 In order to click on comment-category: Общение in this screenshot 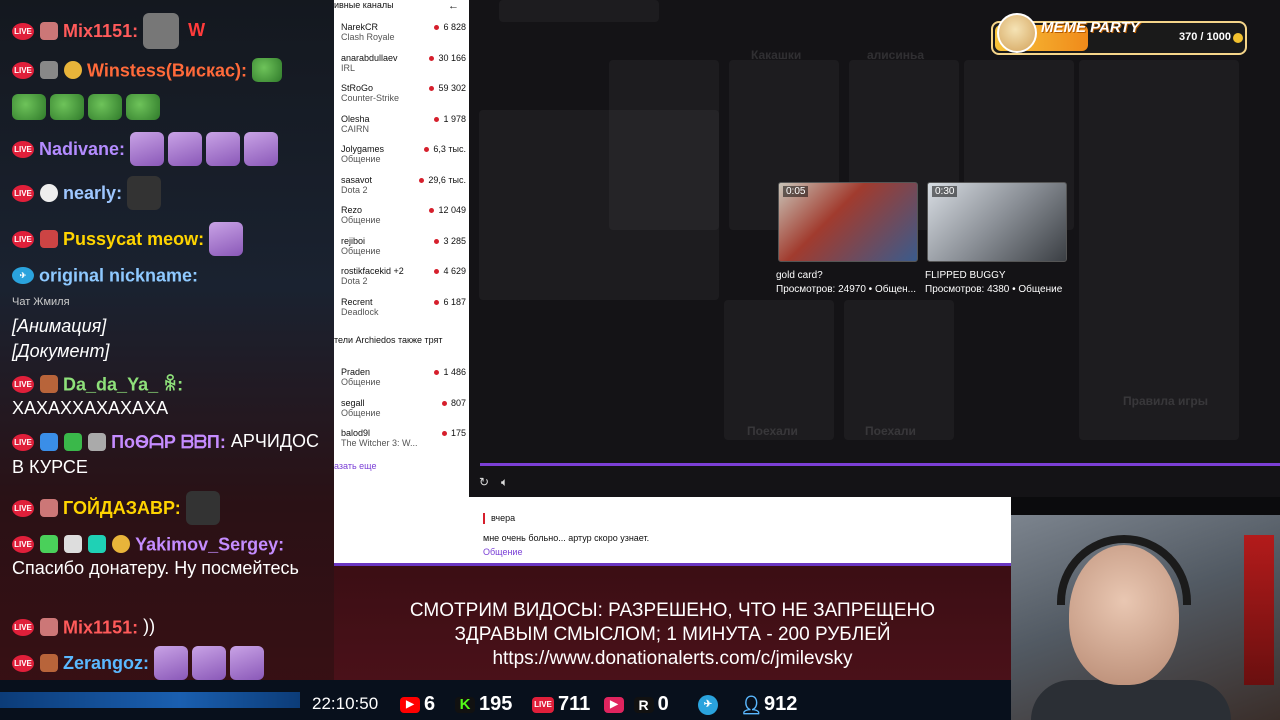, I will do `click(502, 552)`.